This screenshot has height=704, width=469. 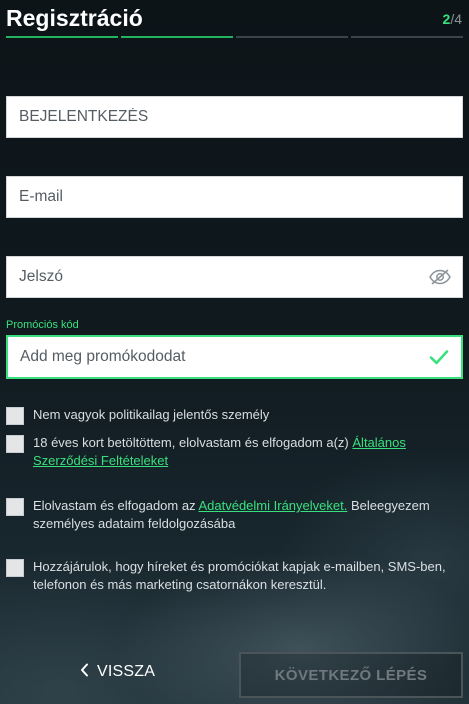 I want to click on privacy-checkbox, so click(x=15, y=507).